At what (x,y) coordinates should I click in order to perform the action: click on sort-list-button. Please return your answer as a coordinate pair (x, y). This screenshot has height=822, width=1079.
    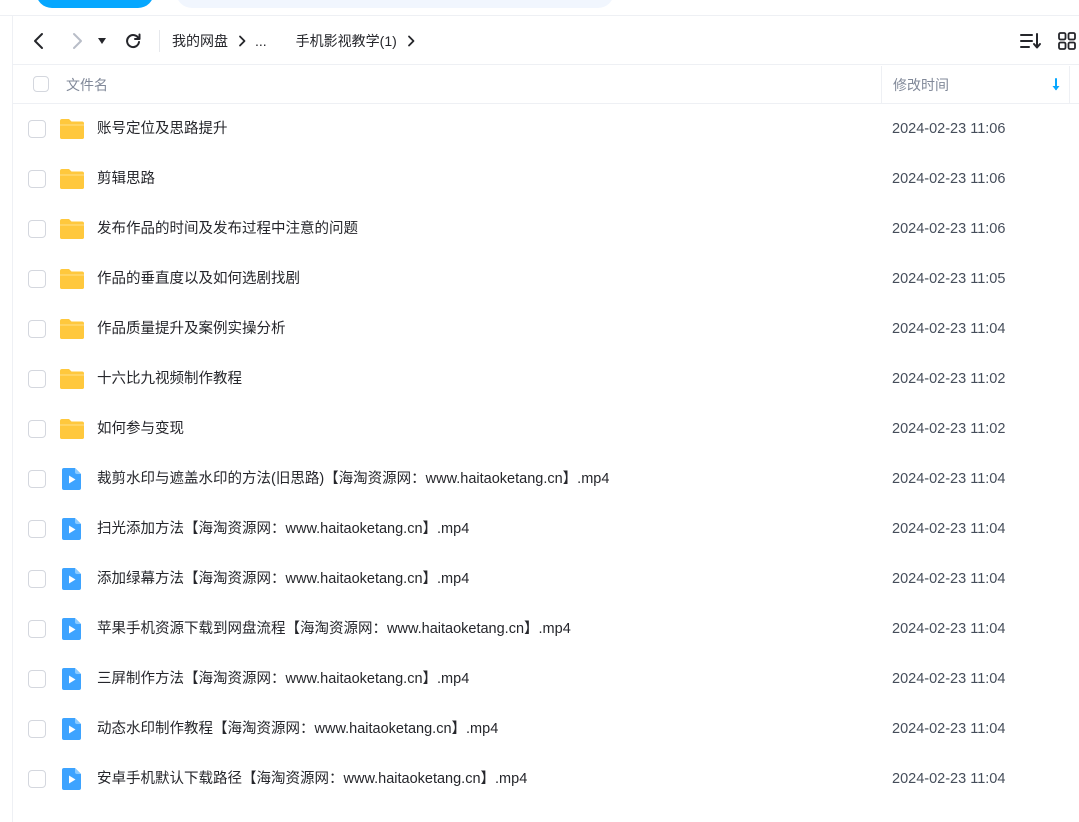
    Looking at the image, I should click on (1031, 41).